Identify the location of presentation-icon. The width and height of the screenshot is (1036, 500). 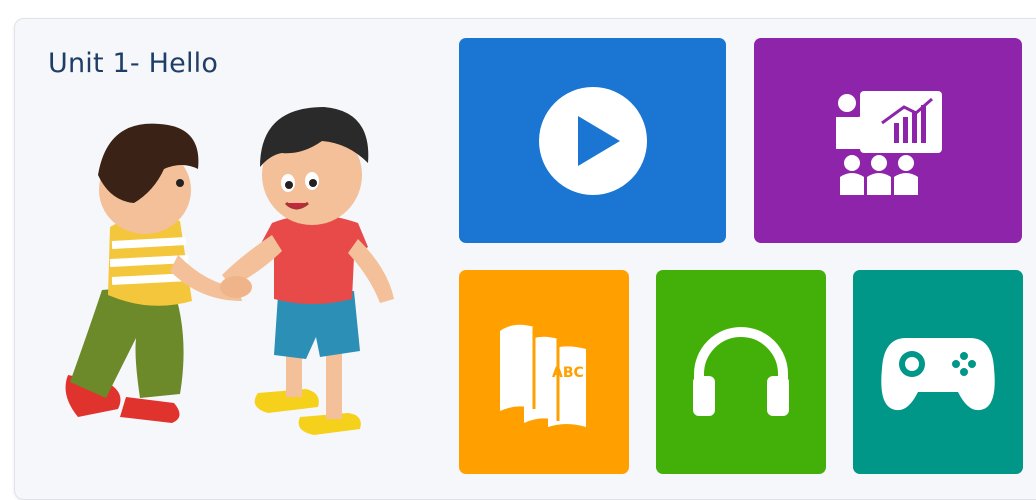
(889, 142).